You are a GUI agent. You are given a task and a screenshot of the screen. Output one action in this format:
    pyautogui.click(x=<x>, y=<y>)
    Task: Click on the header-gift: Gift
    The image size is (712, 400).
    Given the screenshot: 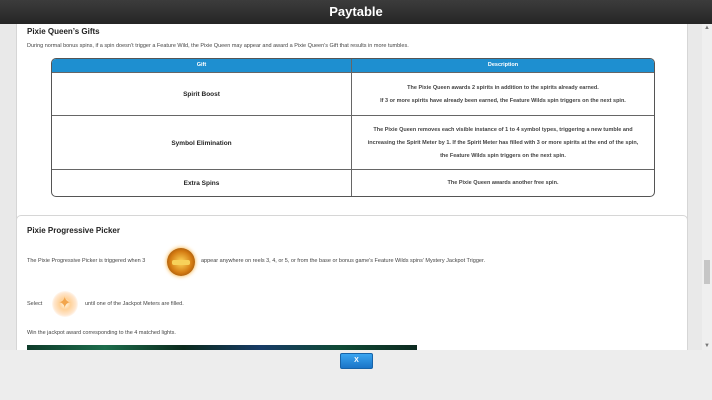 What is the action you would take?
    pyautogui.click(x=201, y=65)
    